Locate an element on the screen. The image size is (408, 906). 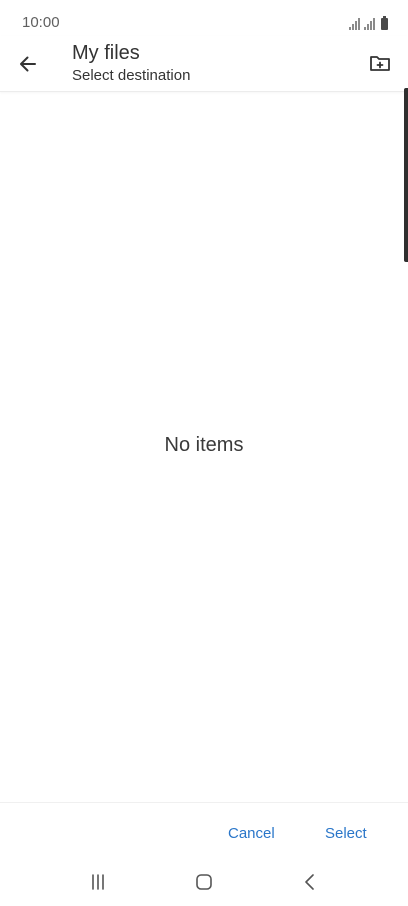
home-icon is located at coordinates (204, 882).